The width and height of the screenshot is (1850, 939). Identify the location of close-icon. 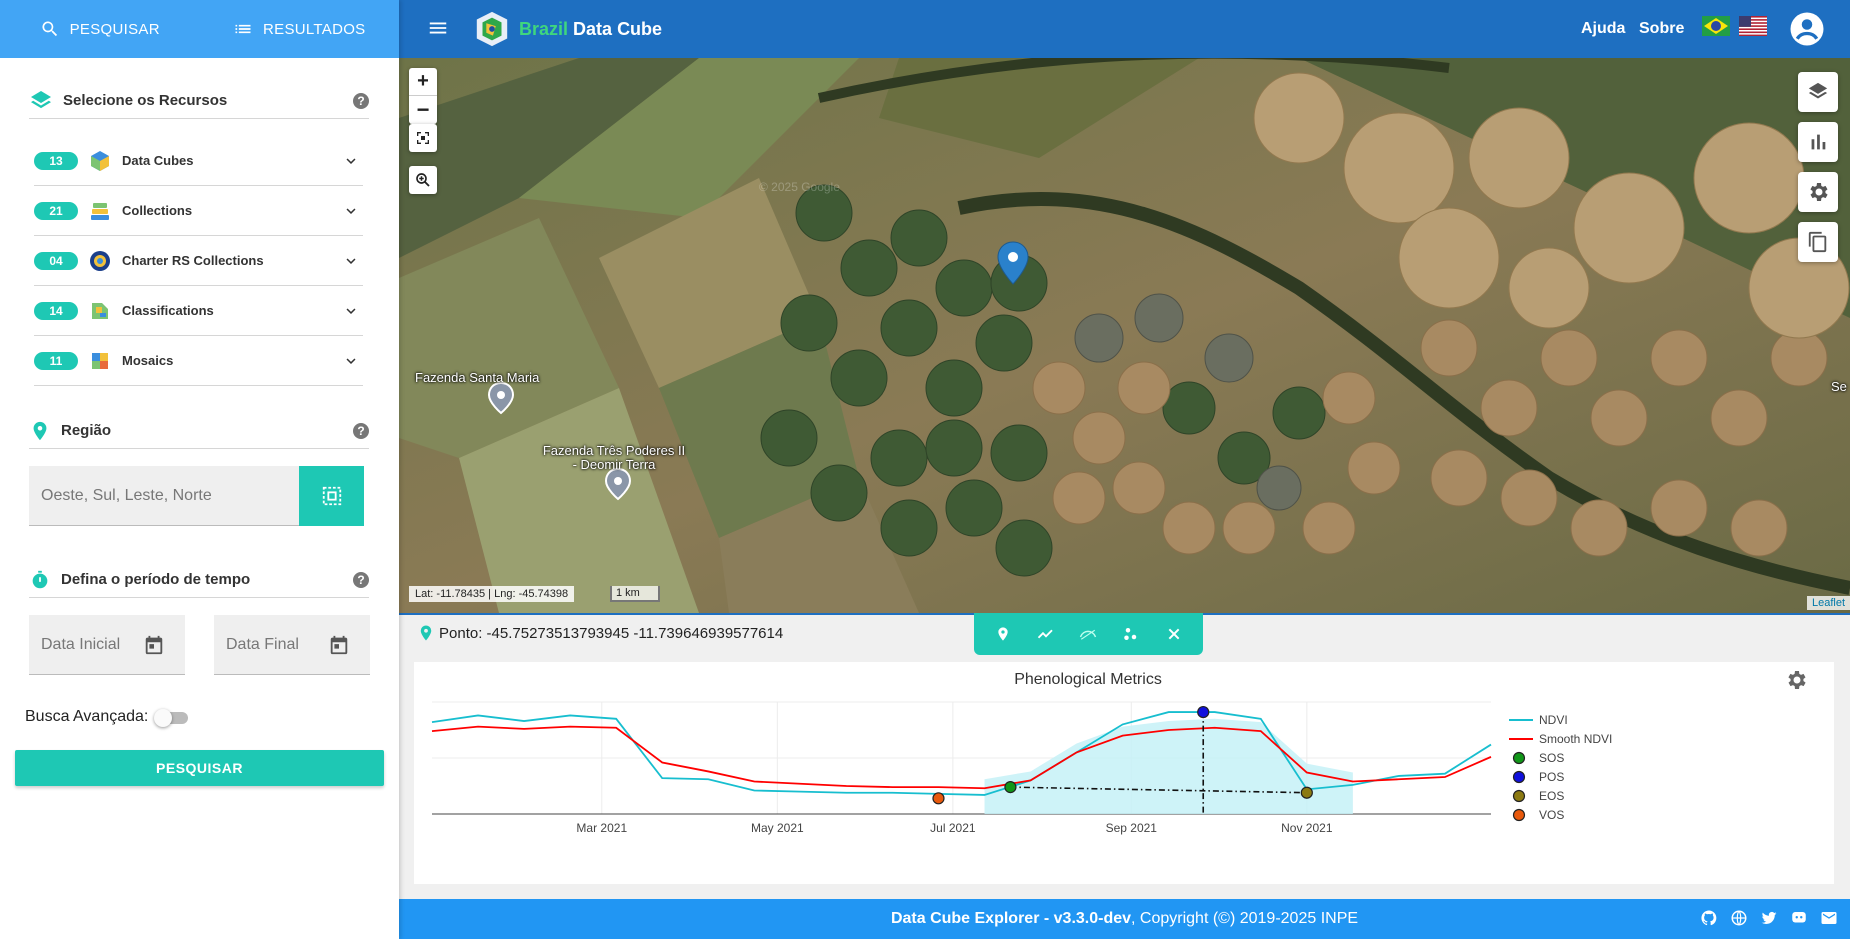
(1174, 634).